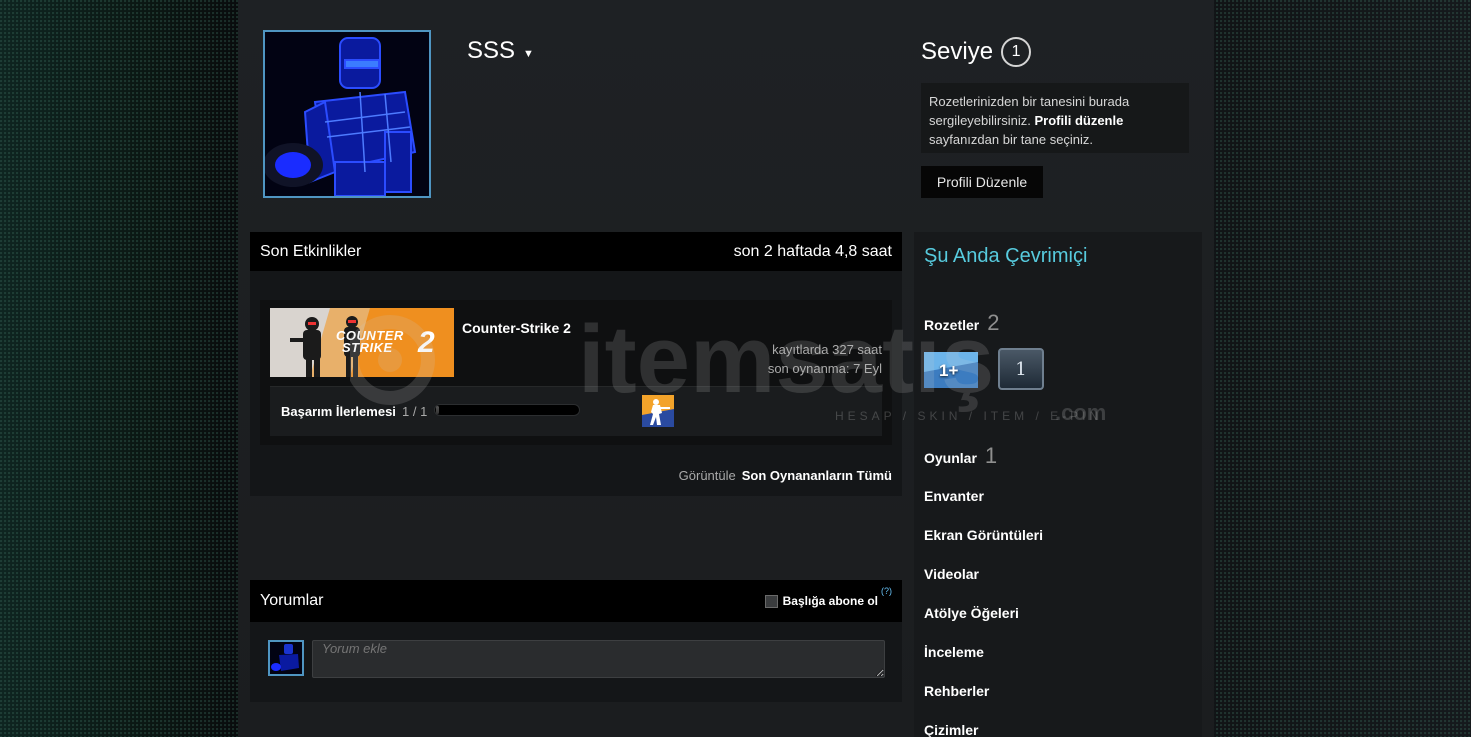 Image resolution: width=1471 pixels, height=737 pixels. Describe the element at coordinates (437, 410) in the screenshot. I see `achievement-progress-fill` at that location.